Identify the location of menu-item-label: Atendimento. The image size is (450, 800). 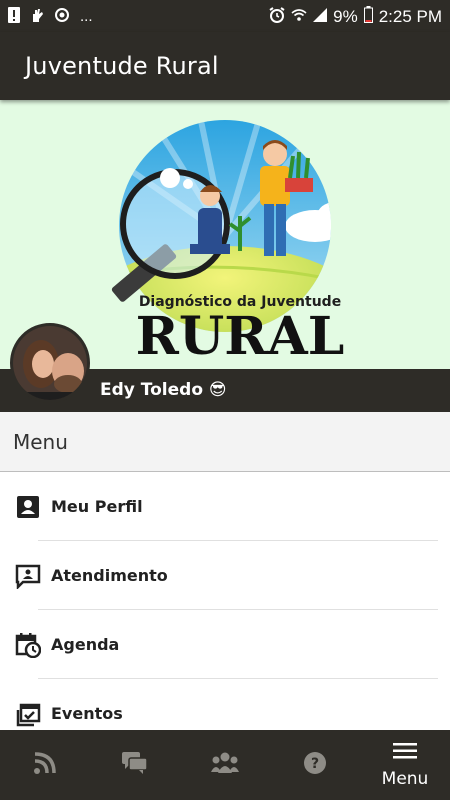
(109, 575).